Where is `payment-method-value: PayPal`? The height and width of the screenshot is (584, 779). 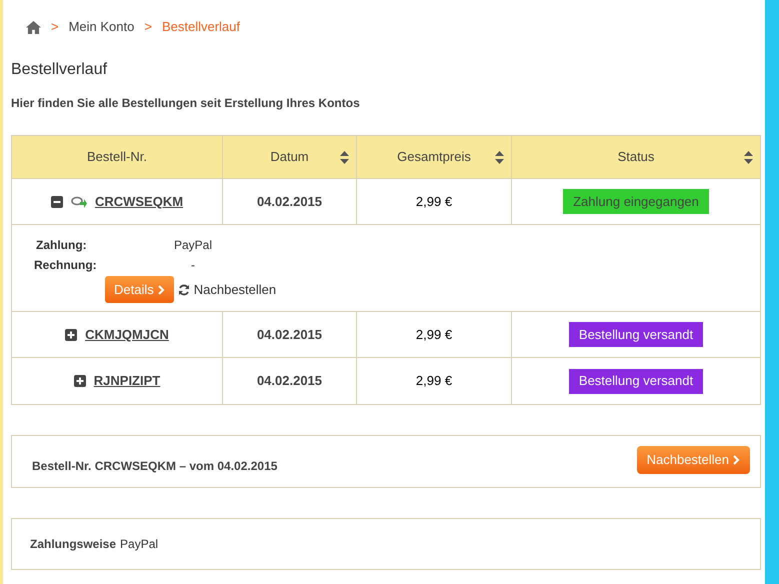 payment-method-value: PayPal is located at coordinates (139, 544).